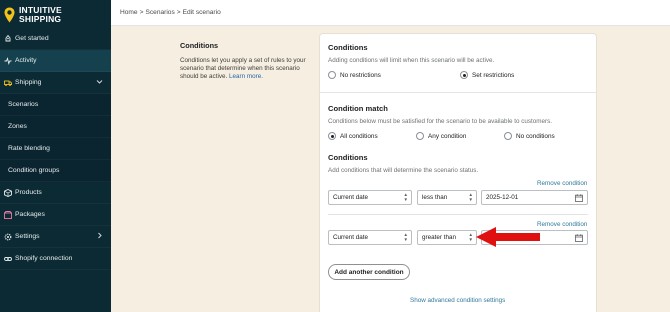 This screenshot has height=312, width=670. I want to click on logo: INTUITIVE SHIPPING, so click(33, 15).